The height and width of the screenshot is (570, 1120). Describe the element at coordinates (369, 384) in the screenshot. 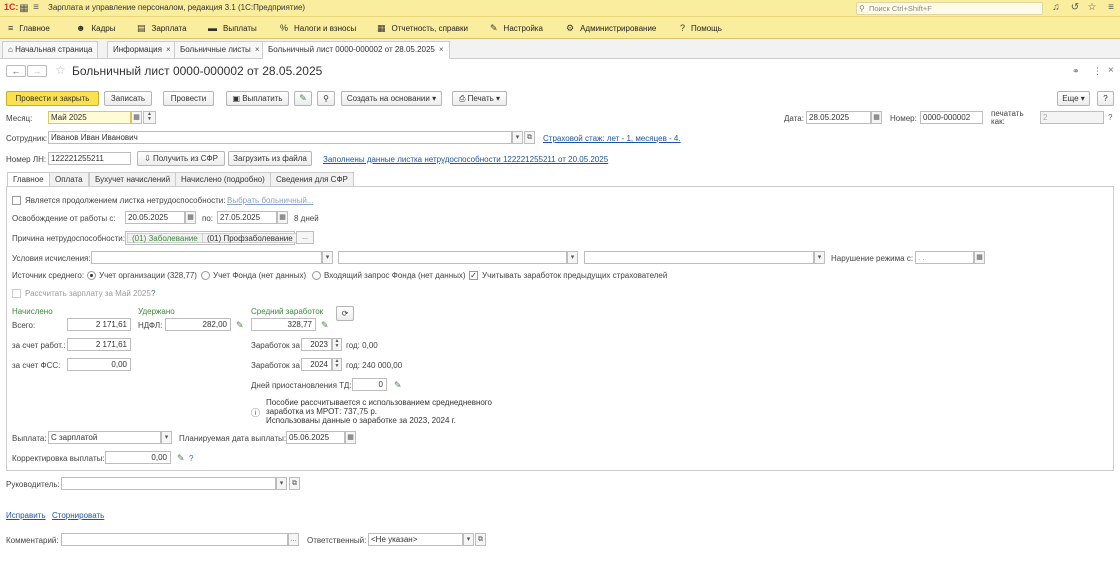

I see `suspension-input: 0` at that location.